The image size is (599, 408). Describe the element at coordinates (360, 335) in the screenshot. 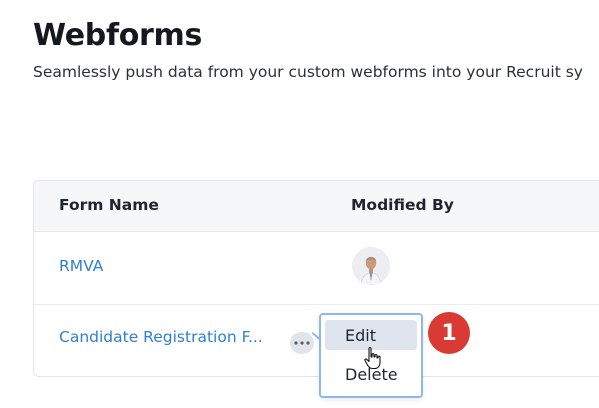

I see `menu-item-edit-label: Edit` at that location.